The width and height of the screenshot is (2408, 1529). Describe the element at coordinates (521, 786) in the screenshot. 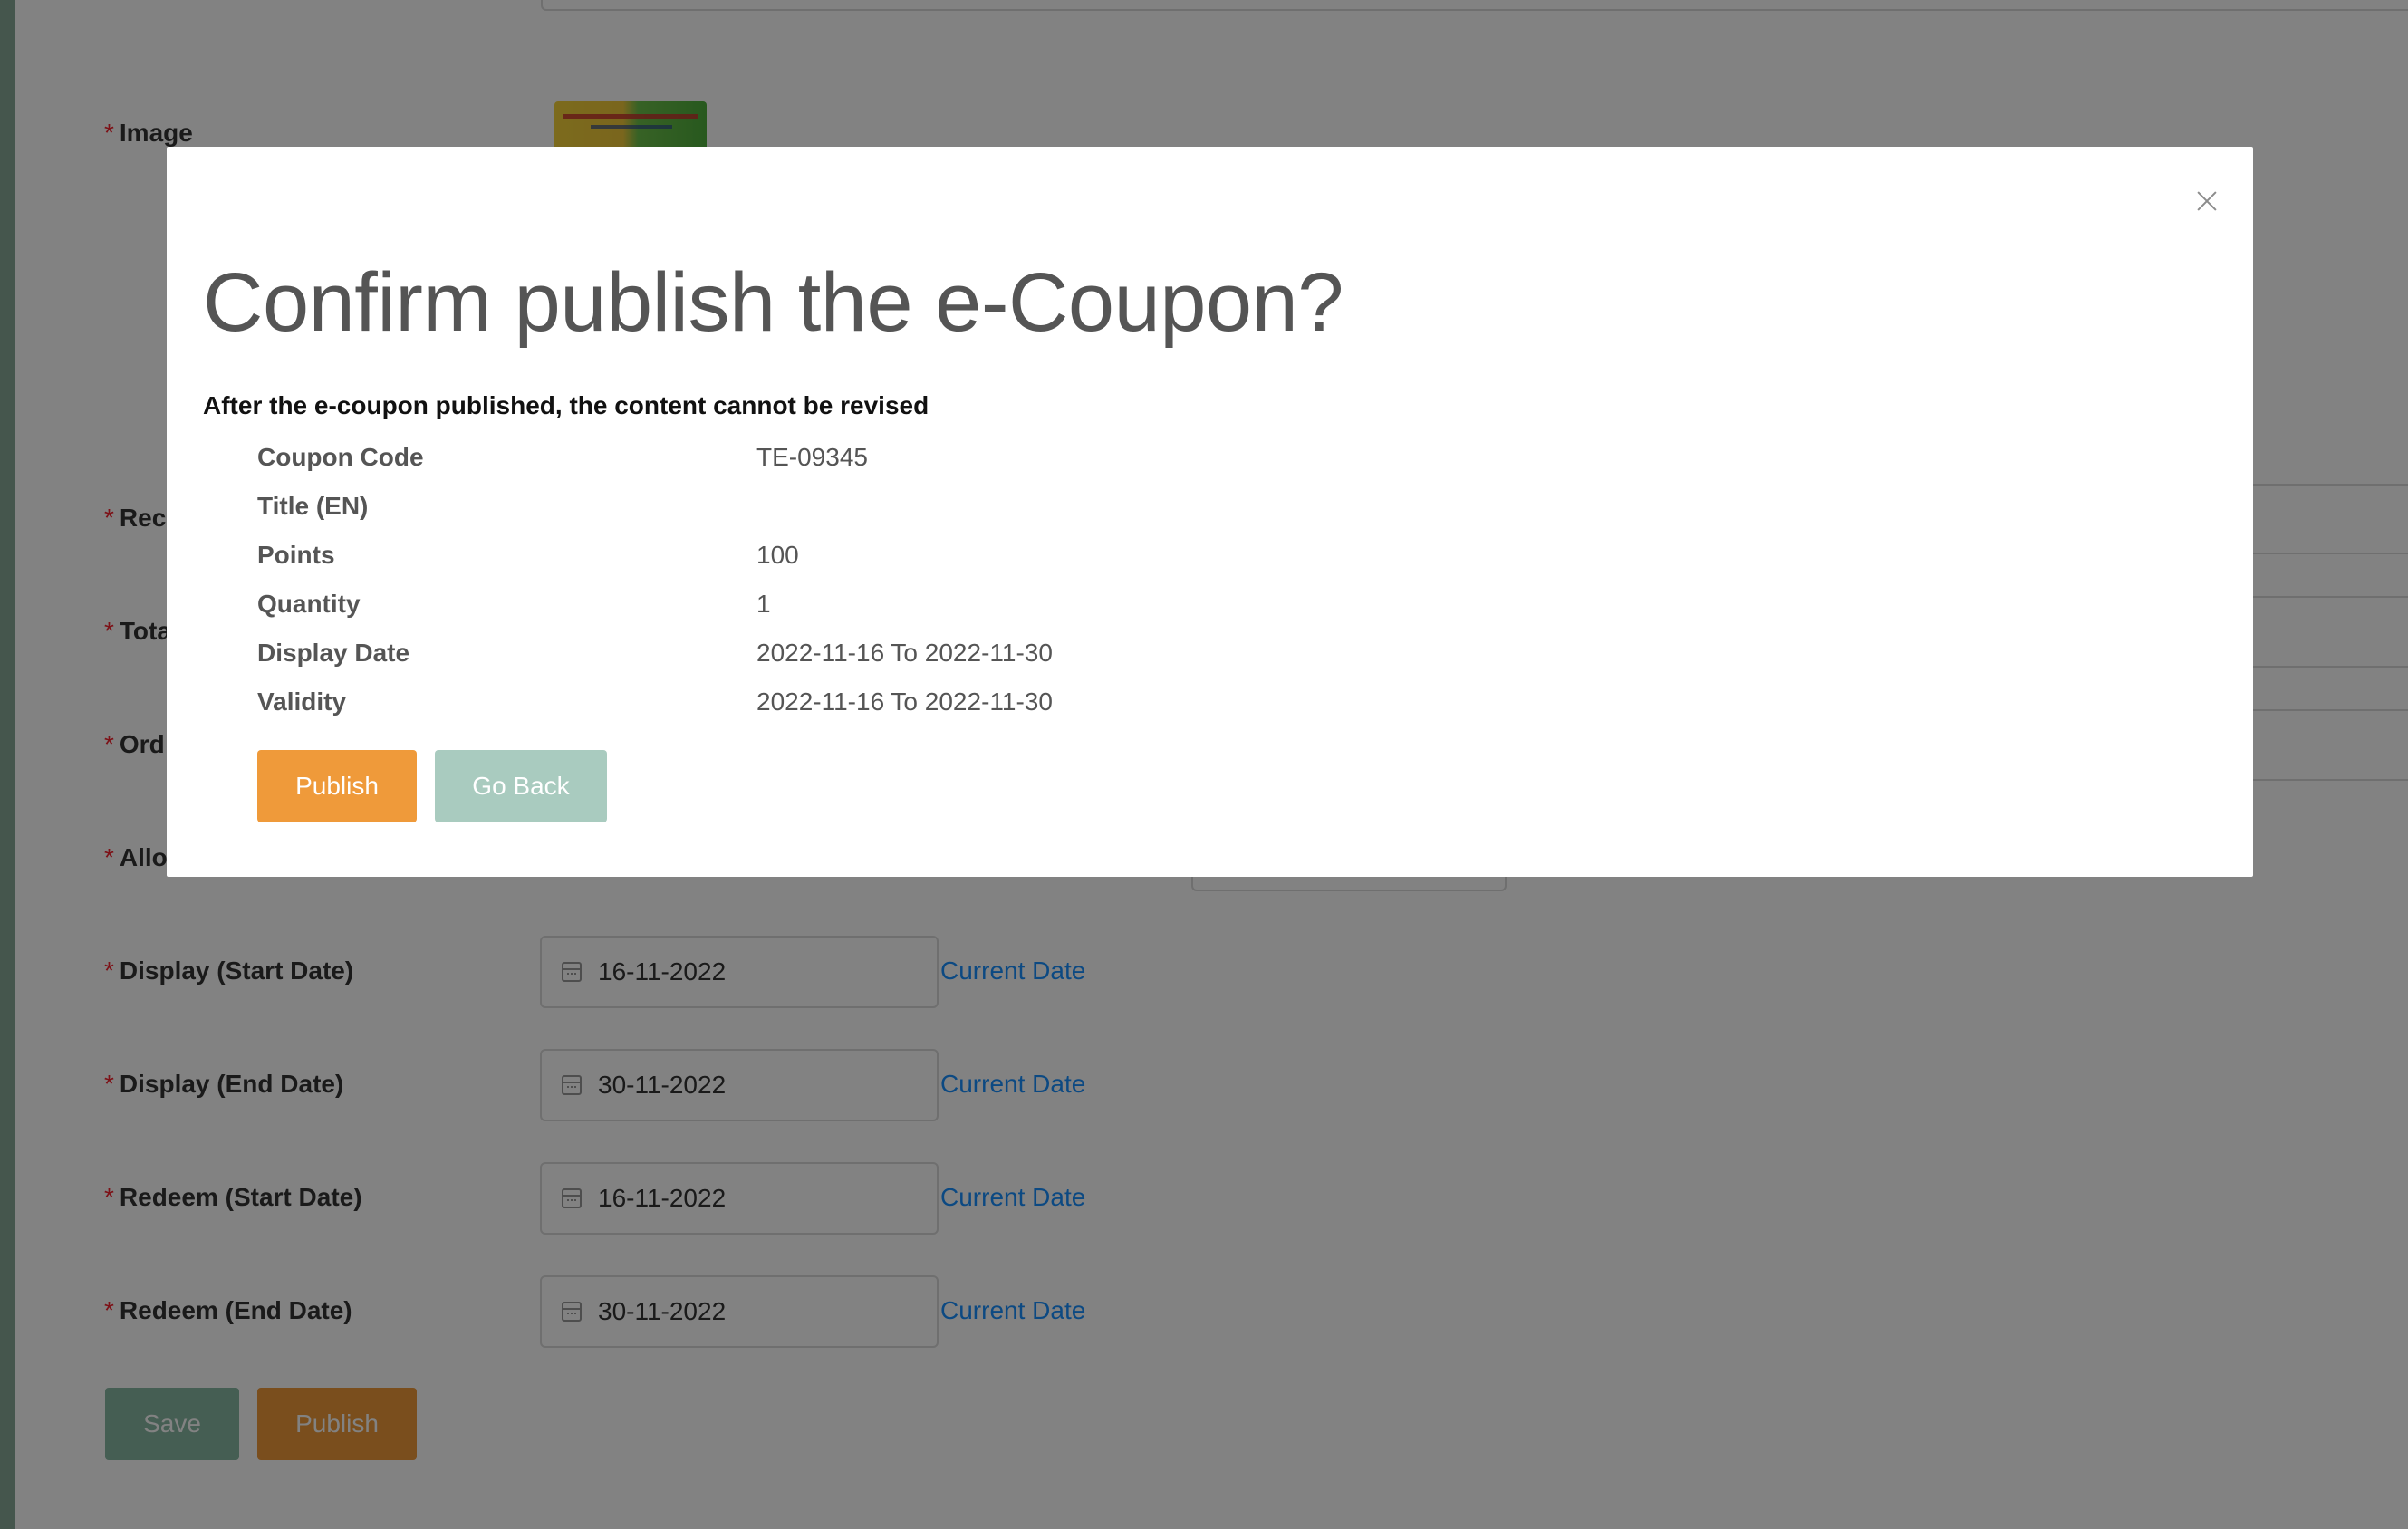

I see `go-back-button: Go Back` at that location.